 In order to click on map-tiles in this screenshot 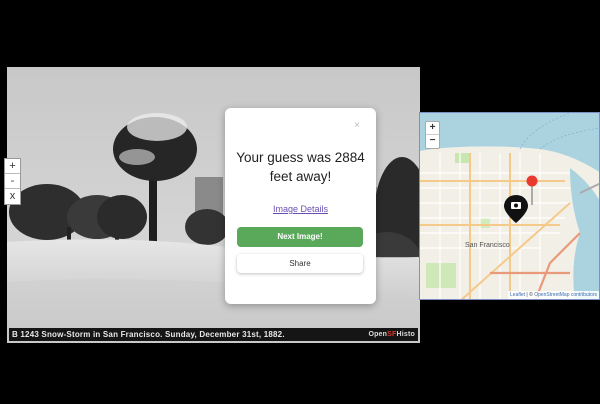, I will do `click(509, 206)`.